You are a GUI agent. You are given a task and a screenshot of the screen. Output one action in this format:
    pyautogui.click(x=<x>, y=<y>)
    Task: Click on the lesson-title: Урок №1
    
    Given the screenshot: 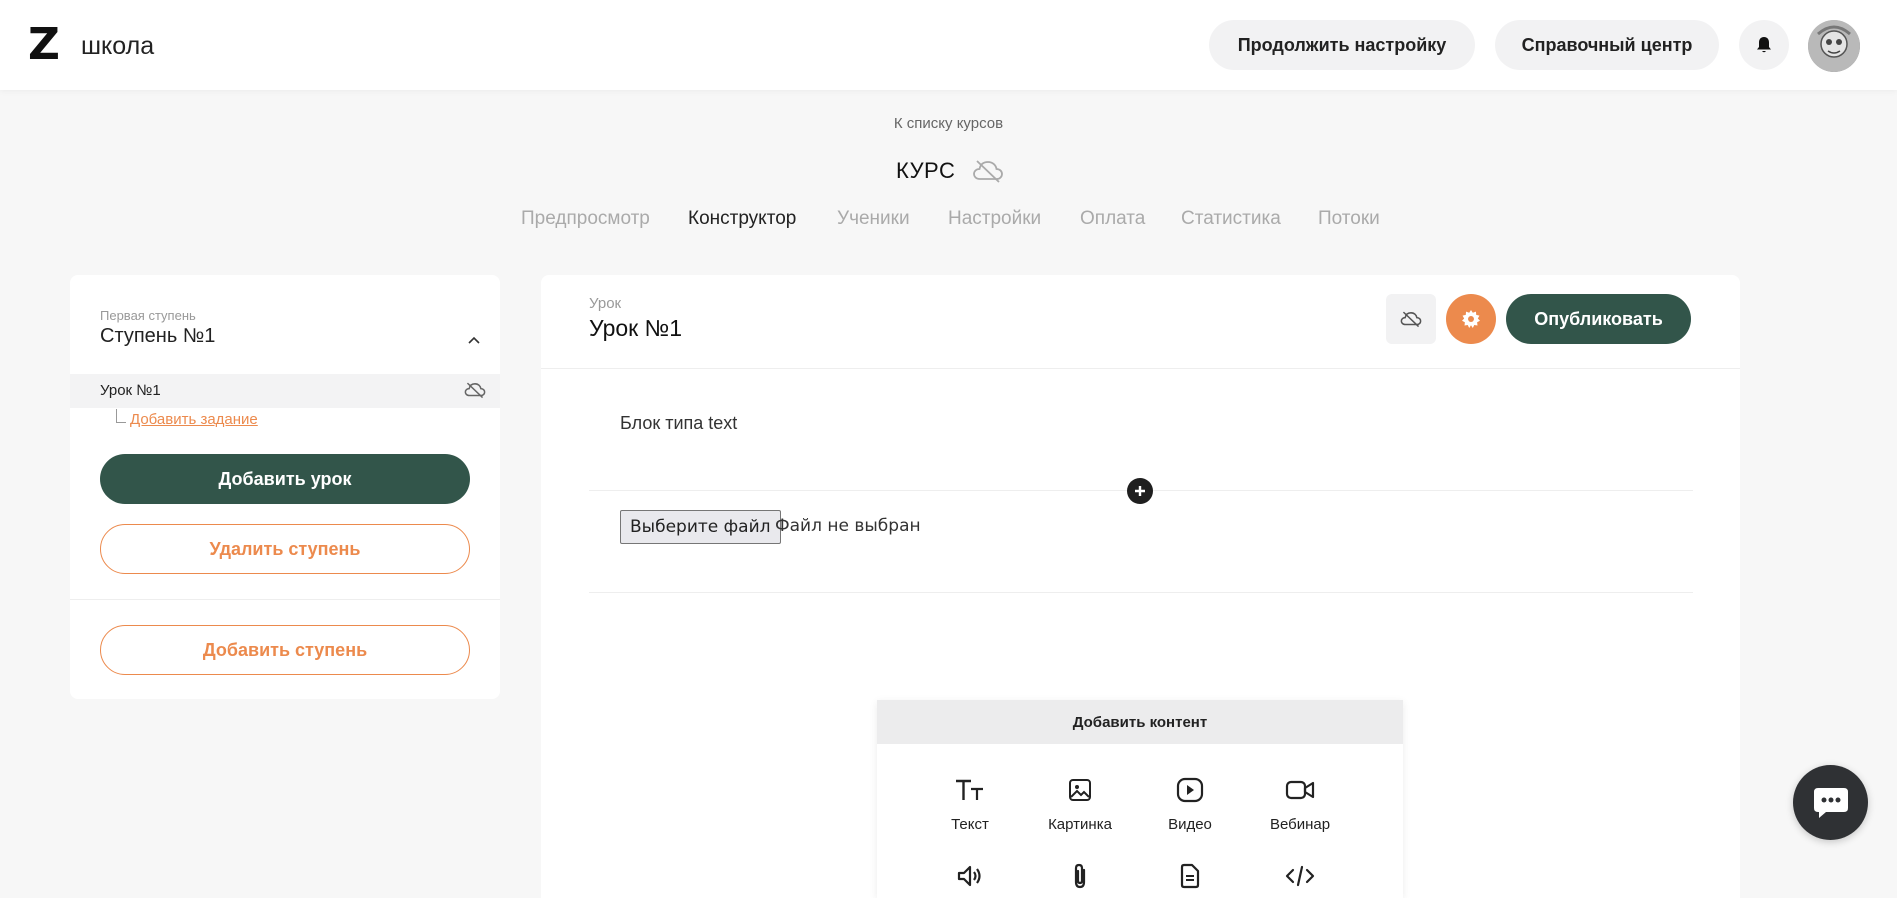 What is the action you would take?
    pyautogui.click(x=635, y=328)
    